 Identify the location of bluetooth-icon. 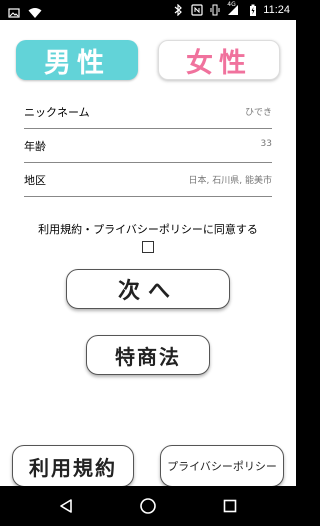
(179, 10).